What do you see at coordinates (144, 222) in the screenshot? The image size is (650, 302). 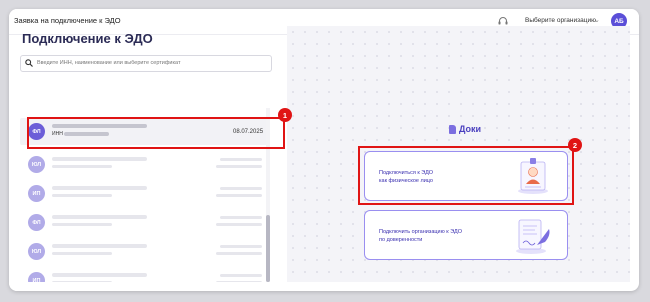 I see `certificate-row: ФЛ` at bounding box center [144, 222].